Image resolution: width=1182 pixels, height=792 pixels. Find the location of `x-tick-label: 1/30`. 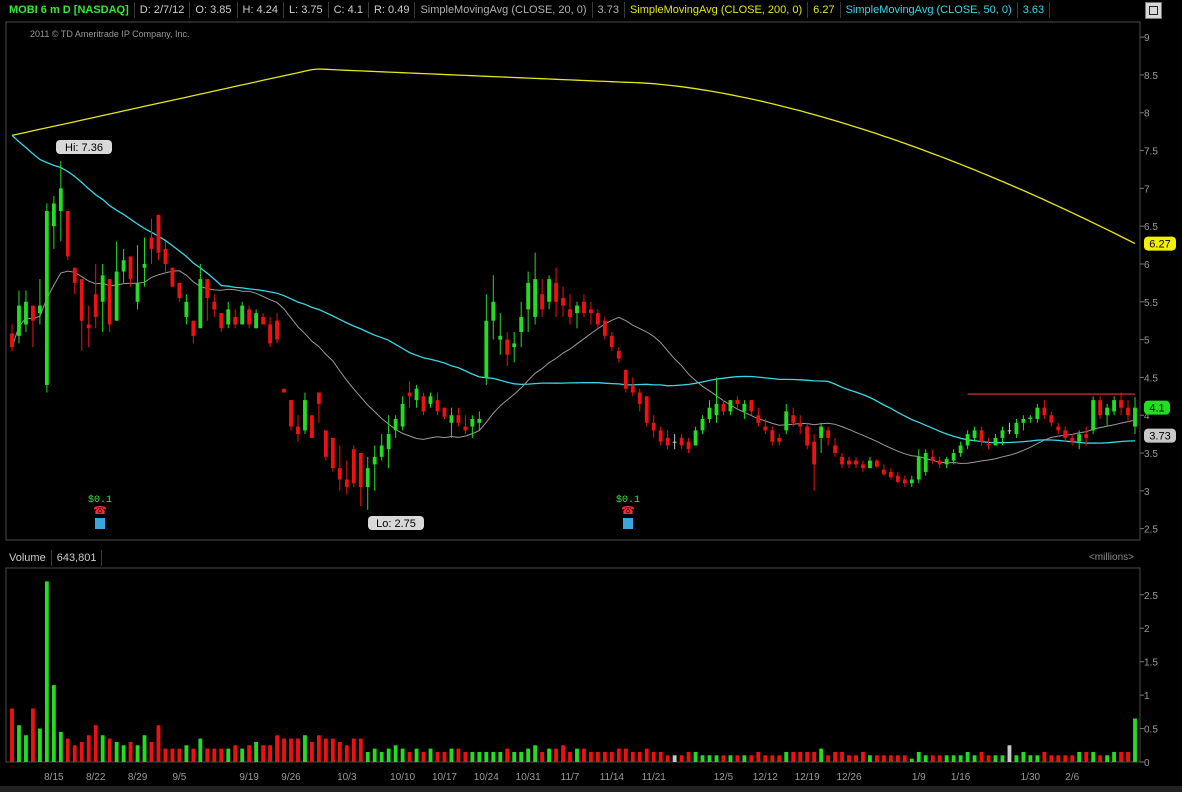

x-tick-label: 1/30 is located at coordinates (1031, 777).